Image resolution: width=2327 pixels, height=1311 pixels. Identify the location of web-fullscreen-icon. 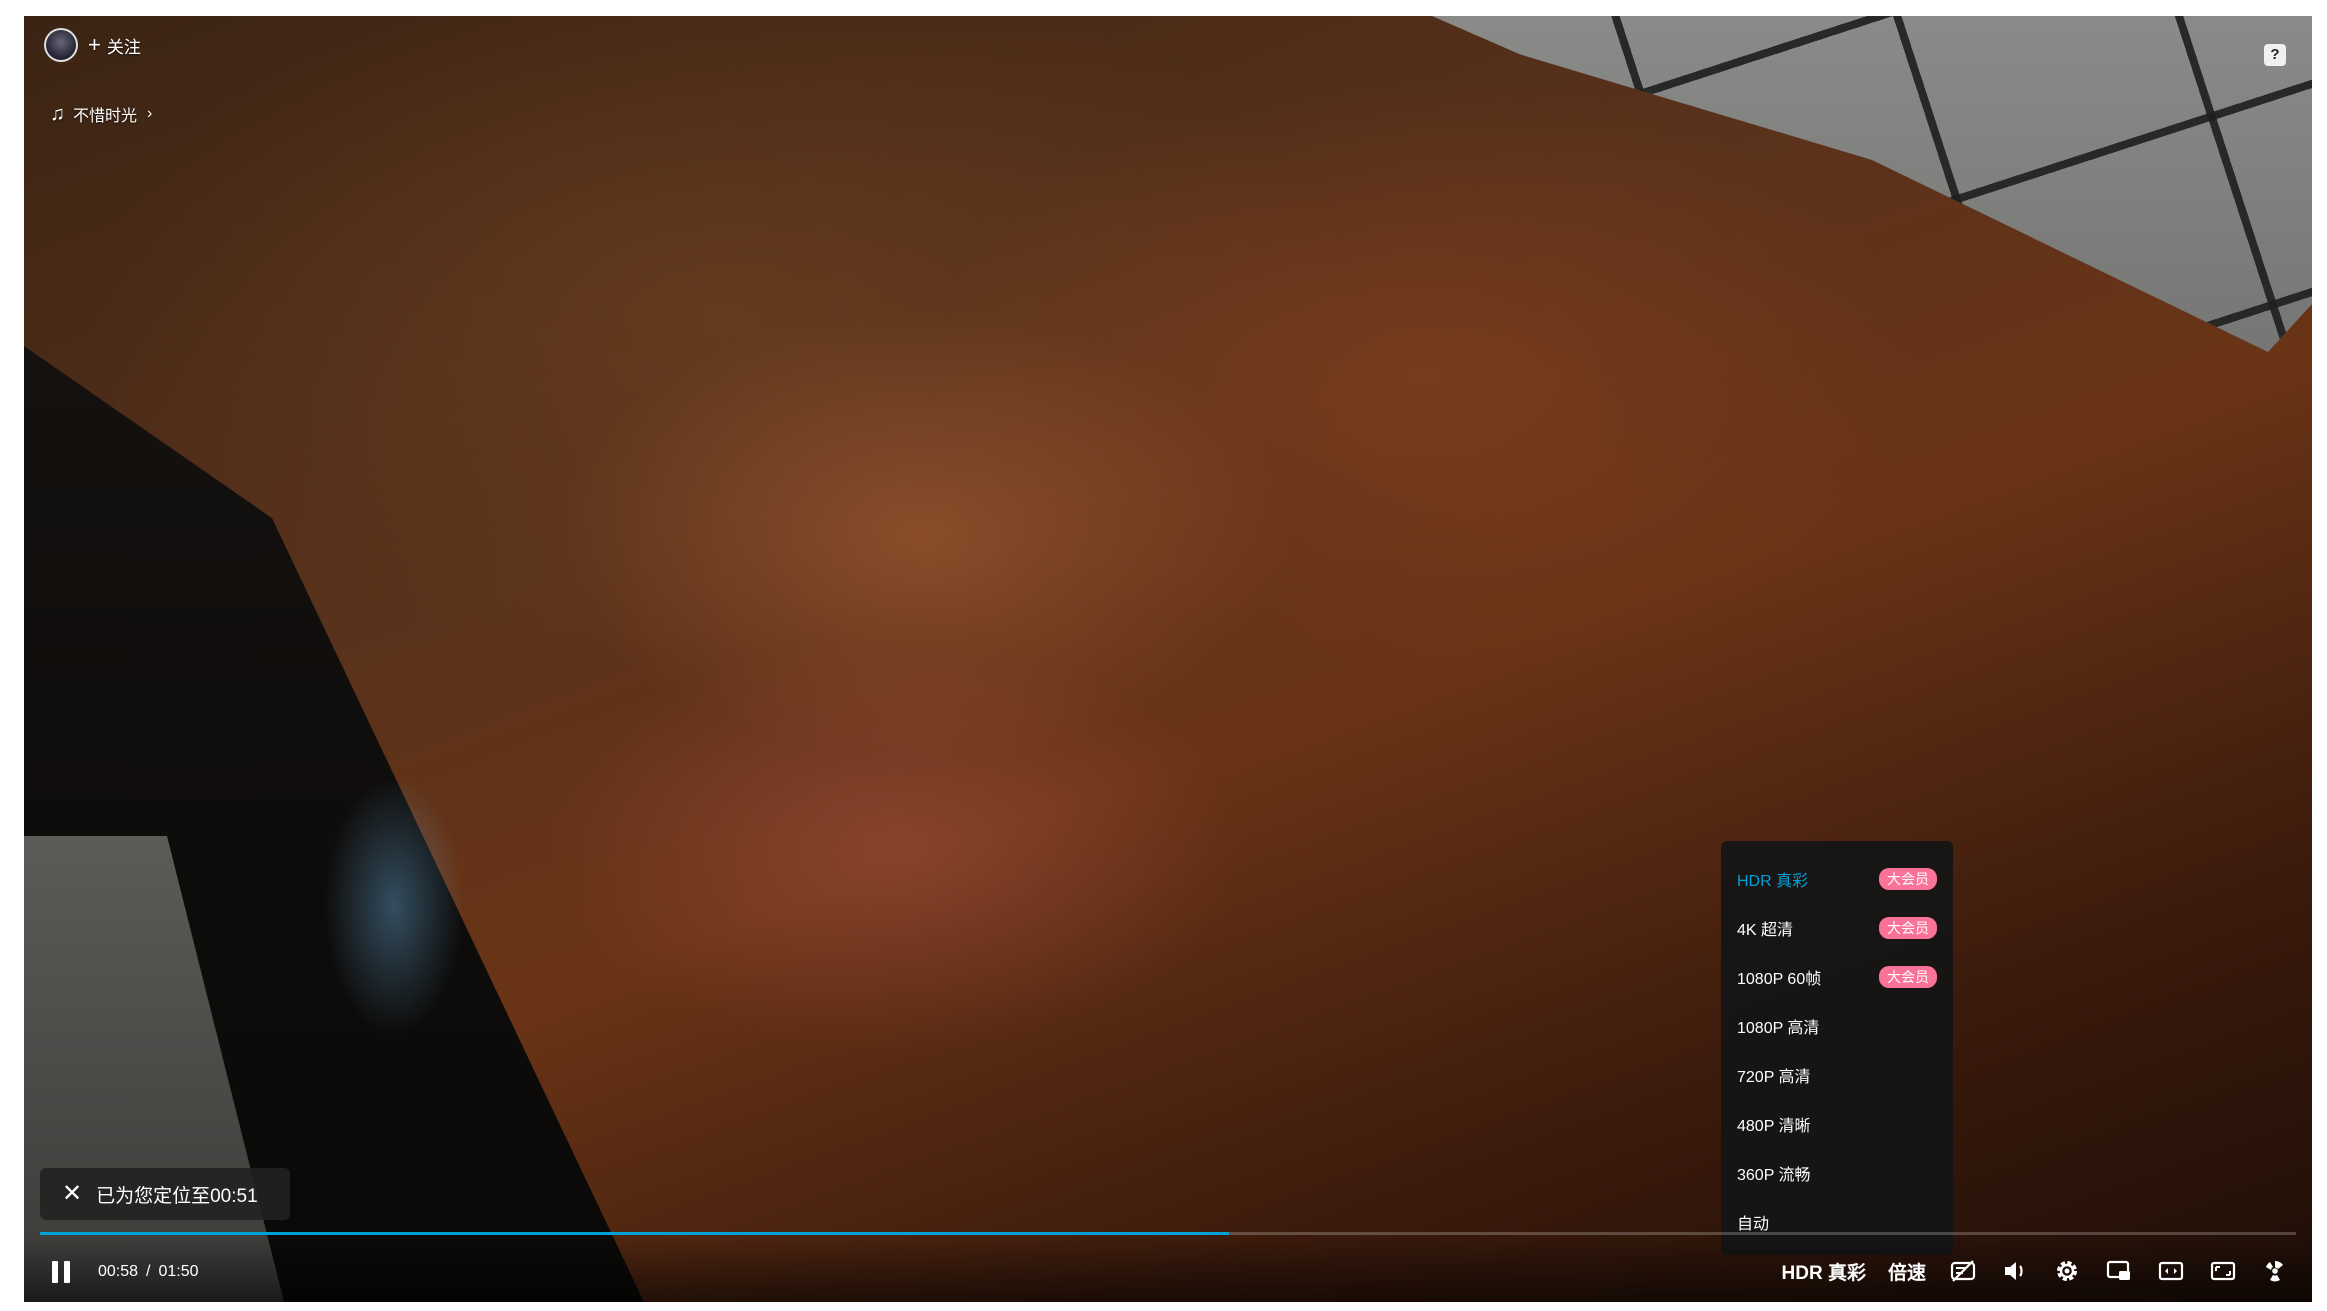
(2223, 1271).